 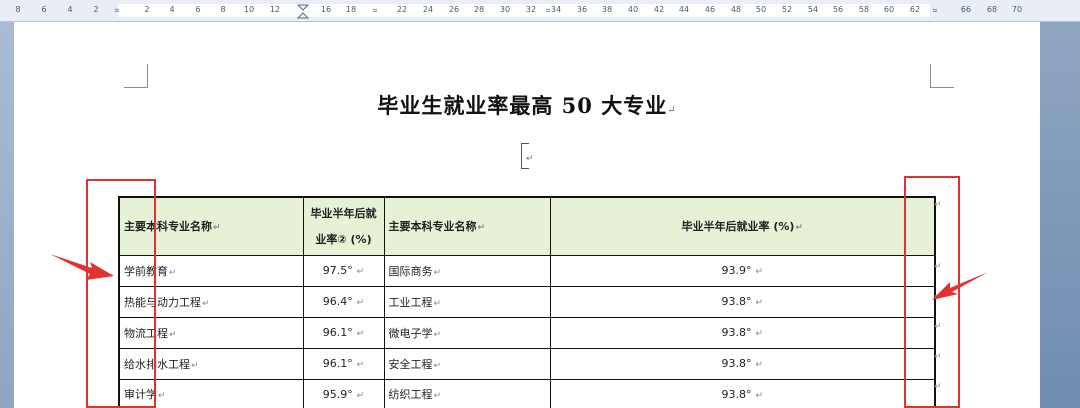 I want to click on ruler-number: 10, so click(x=249, y=9).